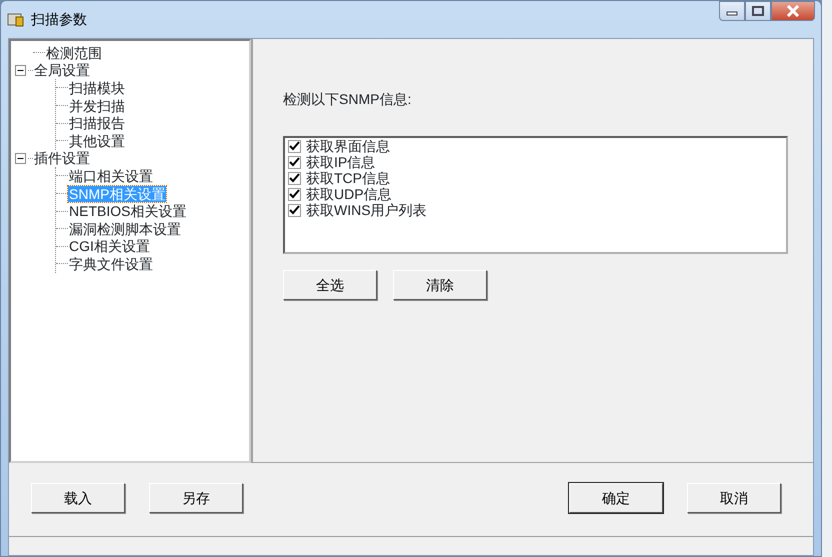 This screenshot has height=557, width=832. I want to click on close-button, so click(793, 11).